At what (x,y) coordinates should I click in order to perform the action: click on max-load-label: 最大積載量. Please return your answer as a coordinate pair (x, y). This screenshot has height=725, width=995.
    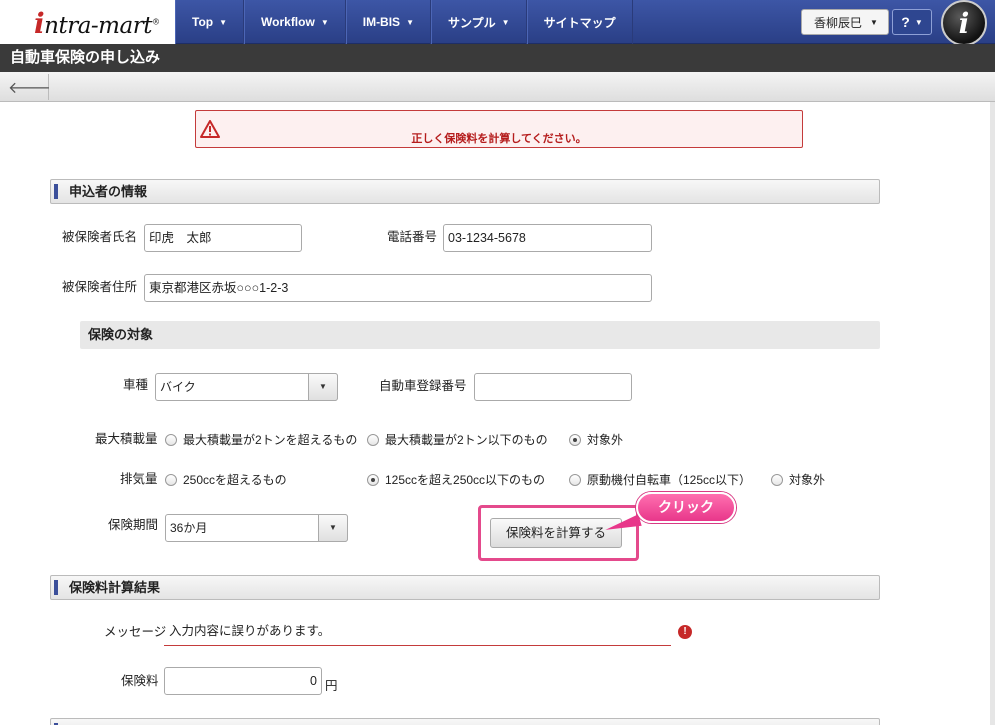
    Looking at the image, I should click on (126, 439).